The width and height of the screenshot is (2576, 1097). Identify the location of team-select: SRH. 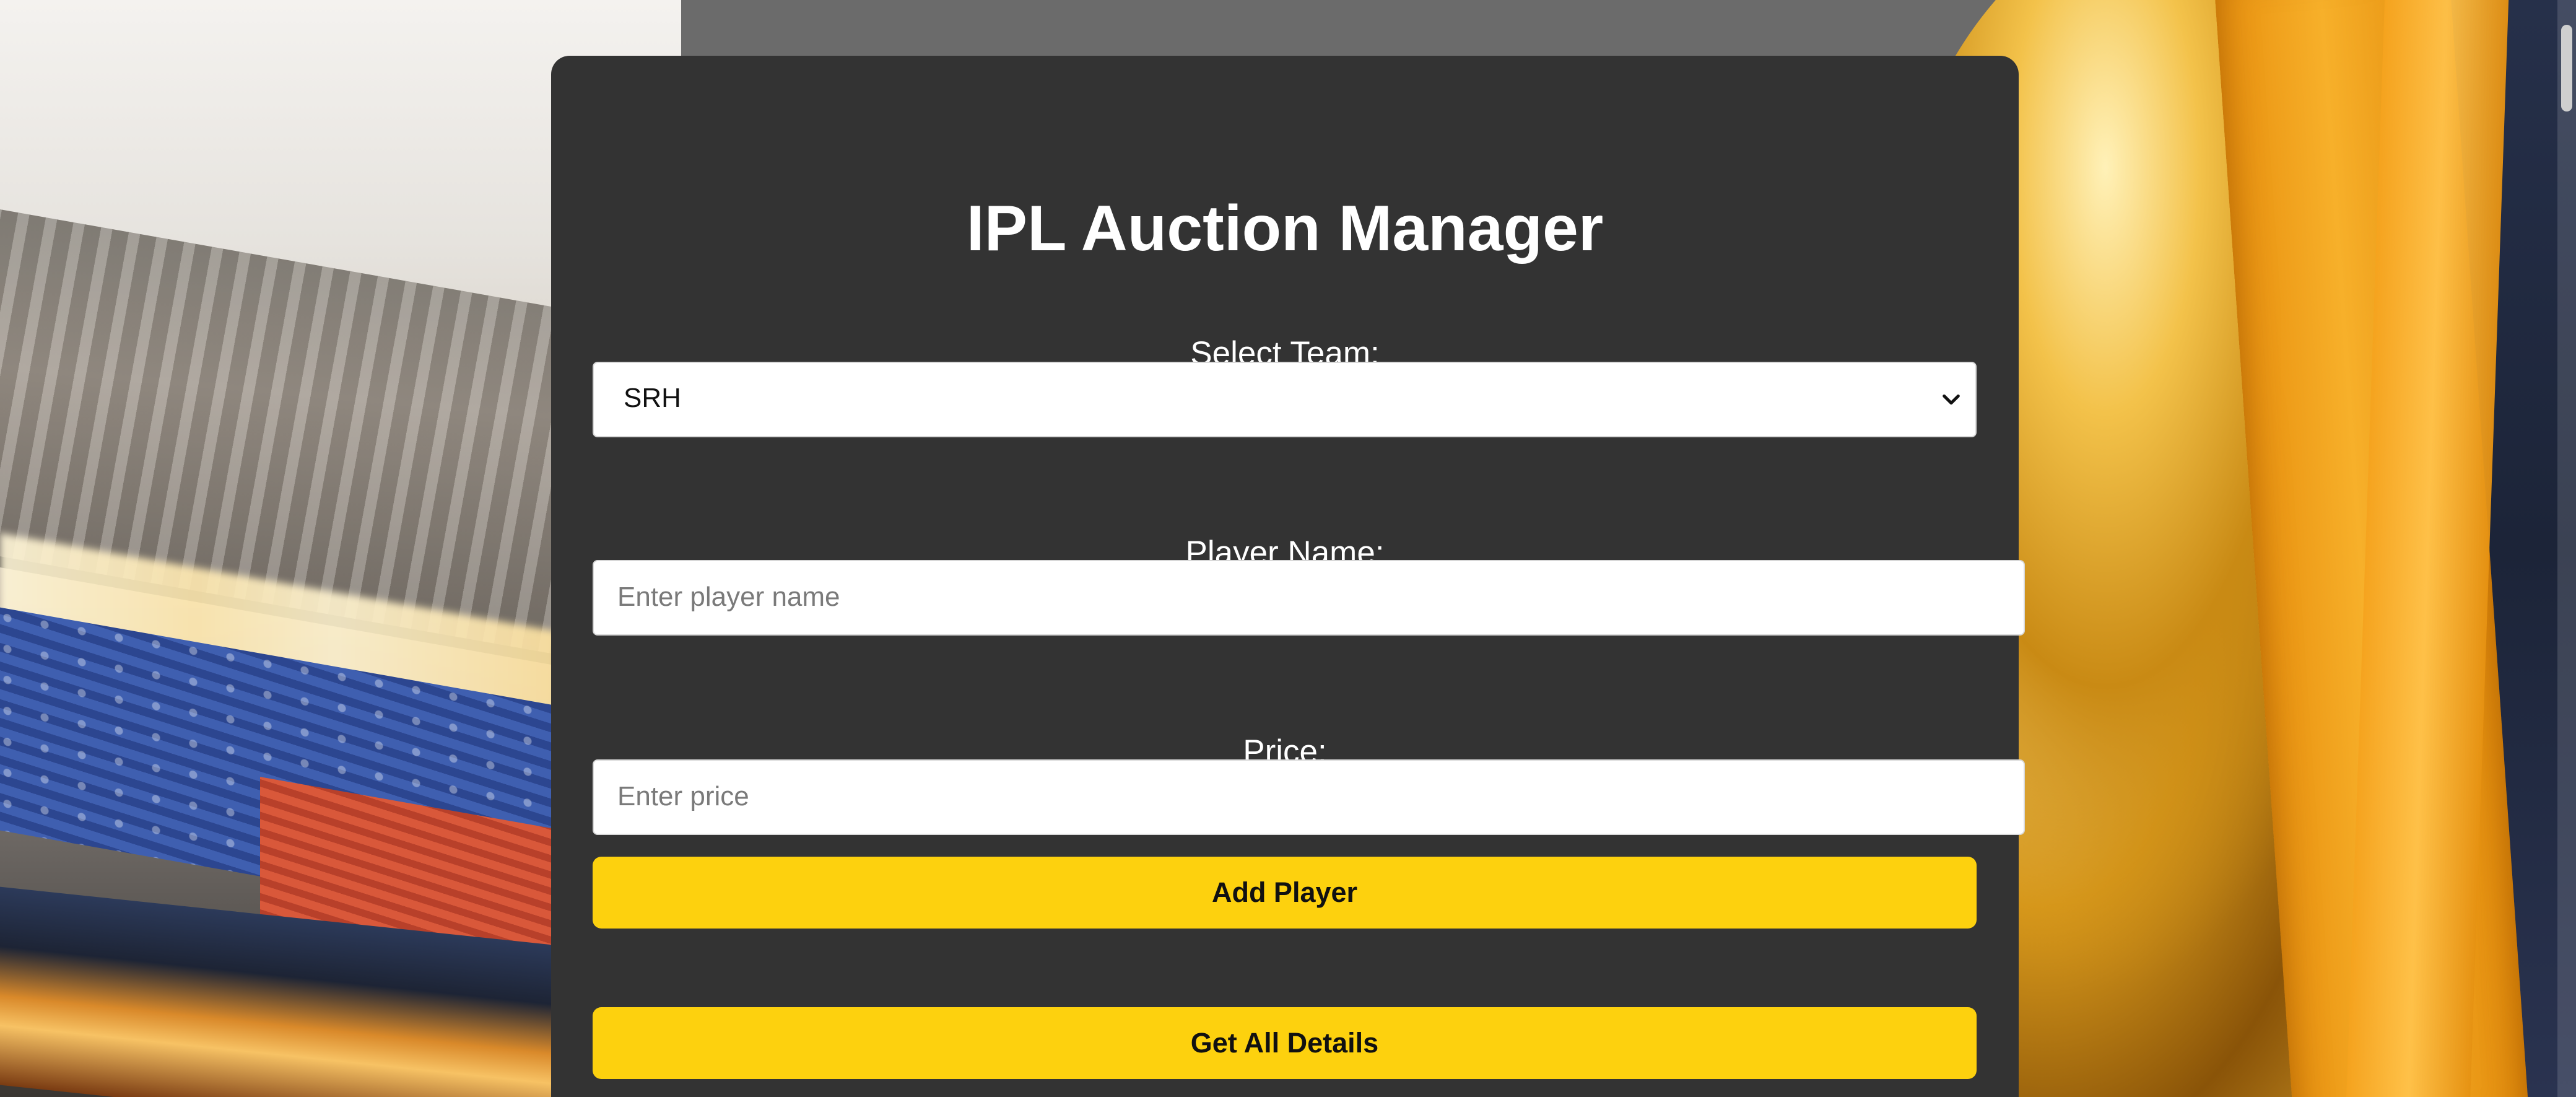
(1285, 400).